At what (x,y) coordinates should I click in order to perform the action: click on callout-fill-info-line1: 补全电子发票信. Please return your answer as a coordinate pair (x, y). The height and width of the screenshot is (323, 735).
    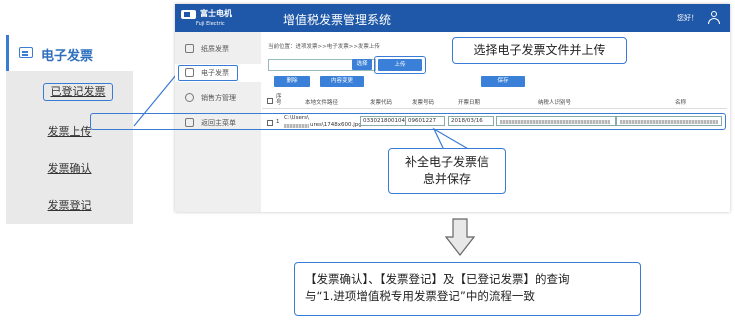
    Looking at the image, I should click on (446, 162).